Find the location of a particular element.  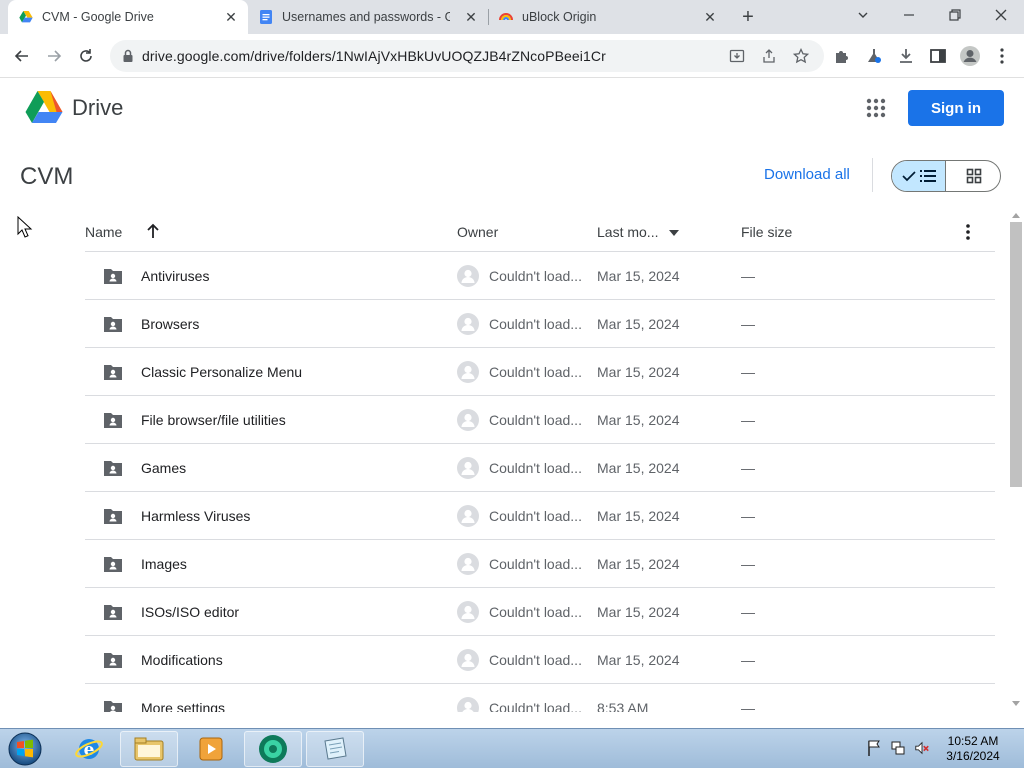

view-toggle is located at coordinates (946, 176).